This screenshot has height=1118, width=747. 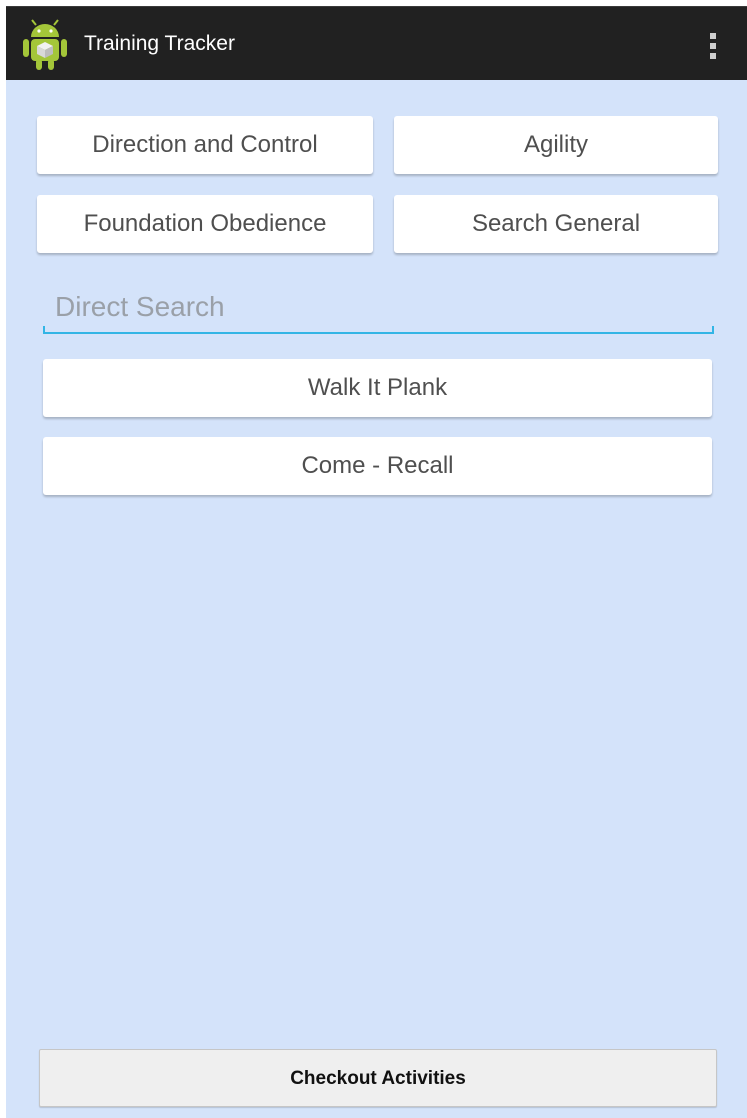 What do you see at coordinates (205, 224) in the screenshot?
I see `category-button-foundation-obedience: Foundation Obedience` at bounding box center [205, 224].